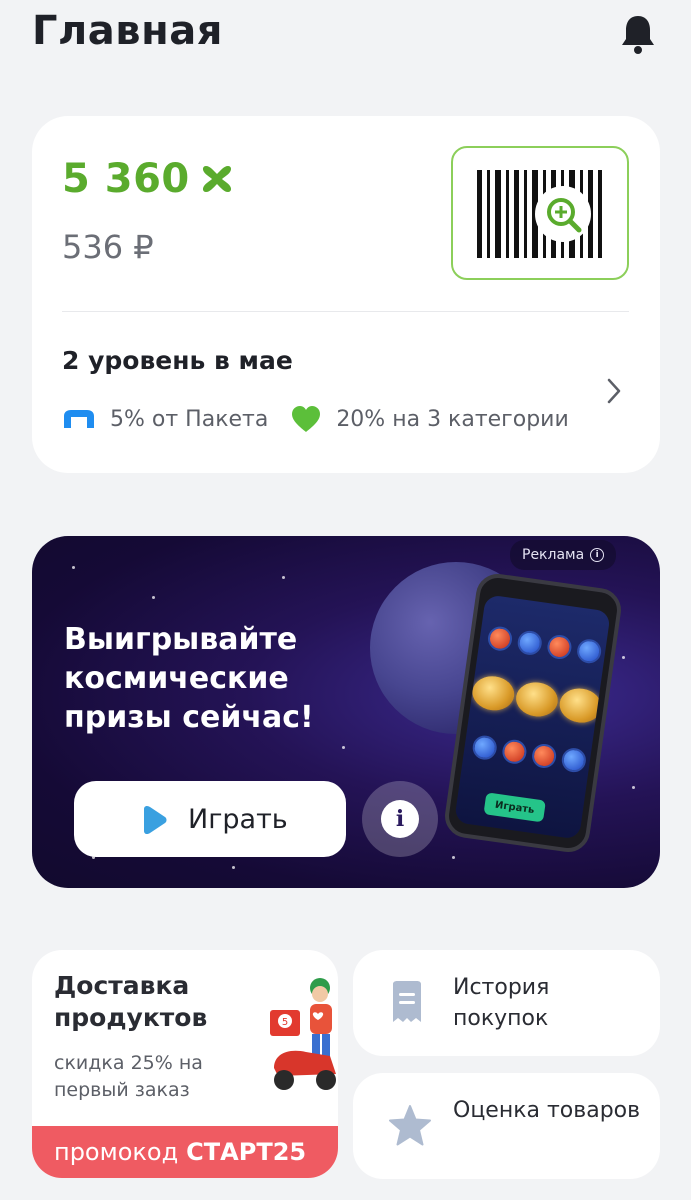 The image size is (691, 1200). Describe the element at coordinates (506, 1126) in the screenshot. I see `product-rating-tile: Оценка товаров` at that location.